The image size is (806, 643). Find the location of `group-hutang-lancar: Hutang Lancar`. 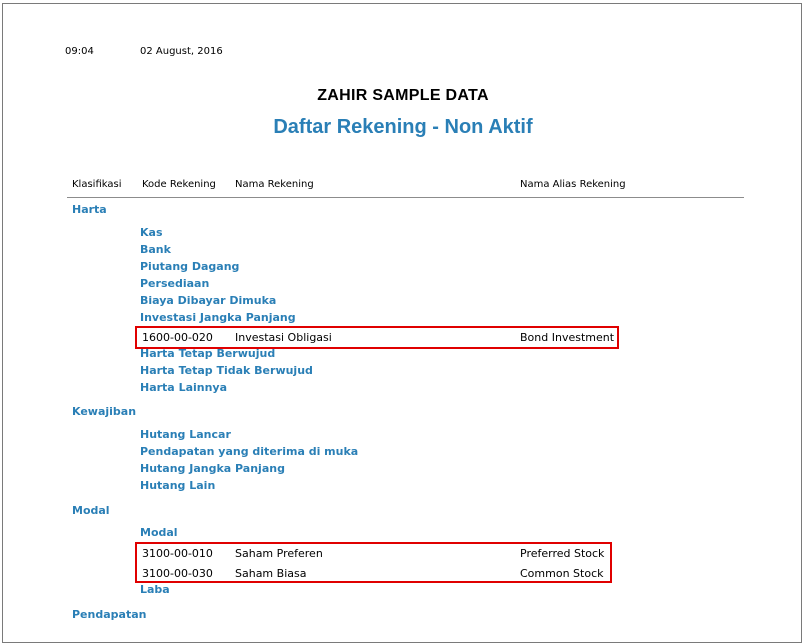

group-hutang-lancar: Hutang Lancar is located at coordinates (185, 434).